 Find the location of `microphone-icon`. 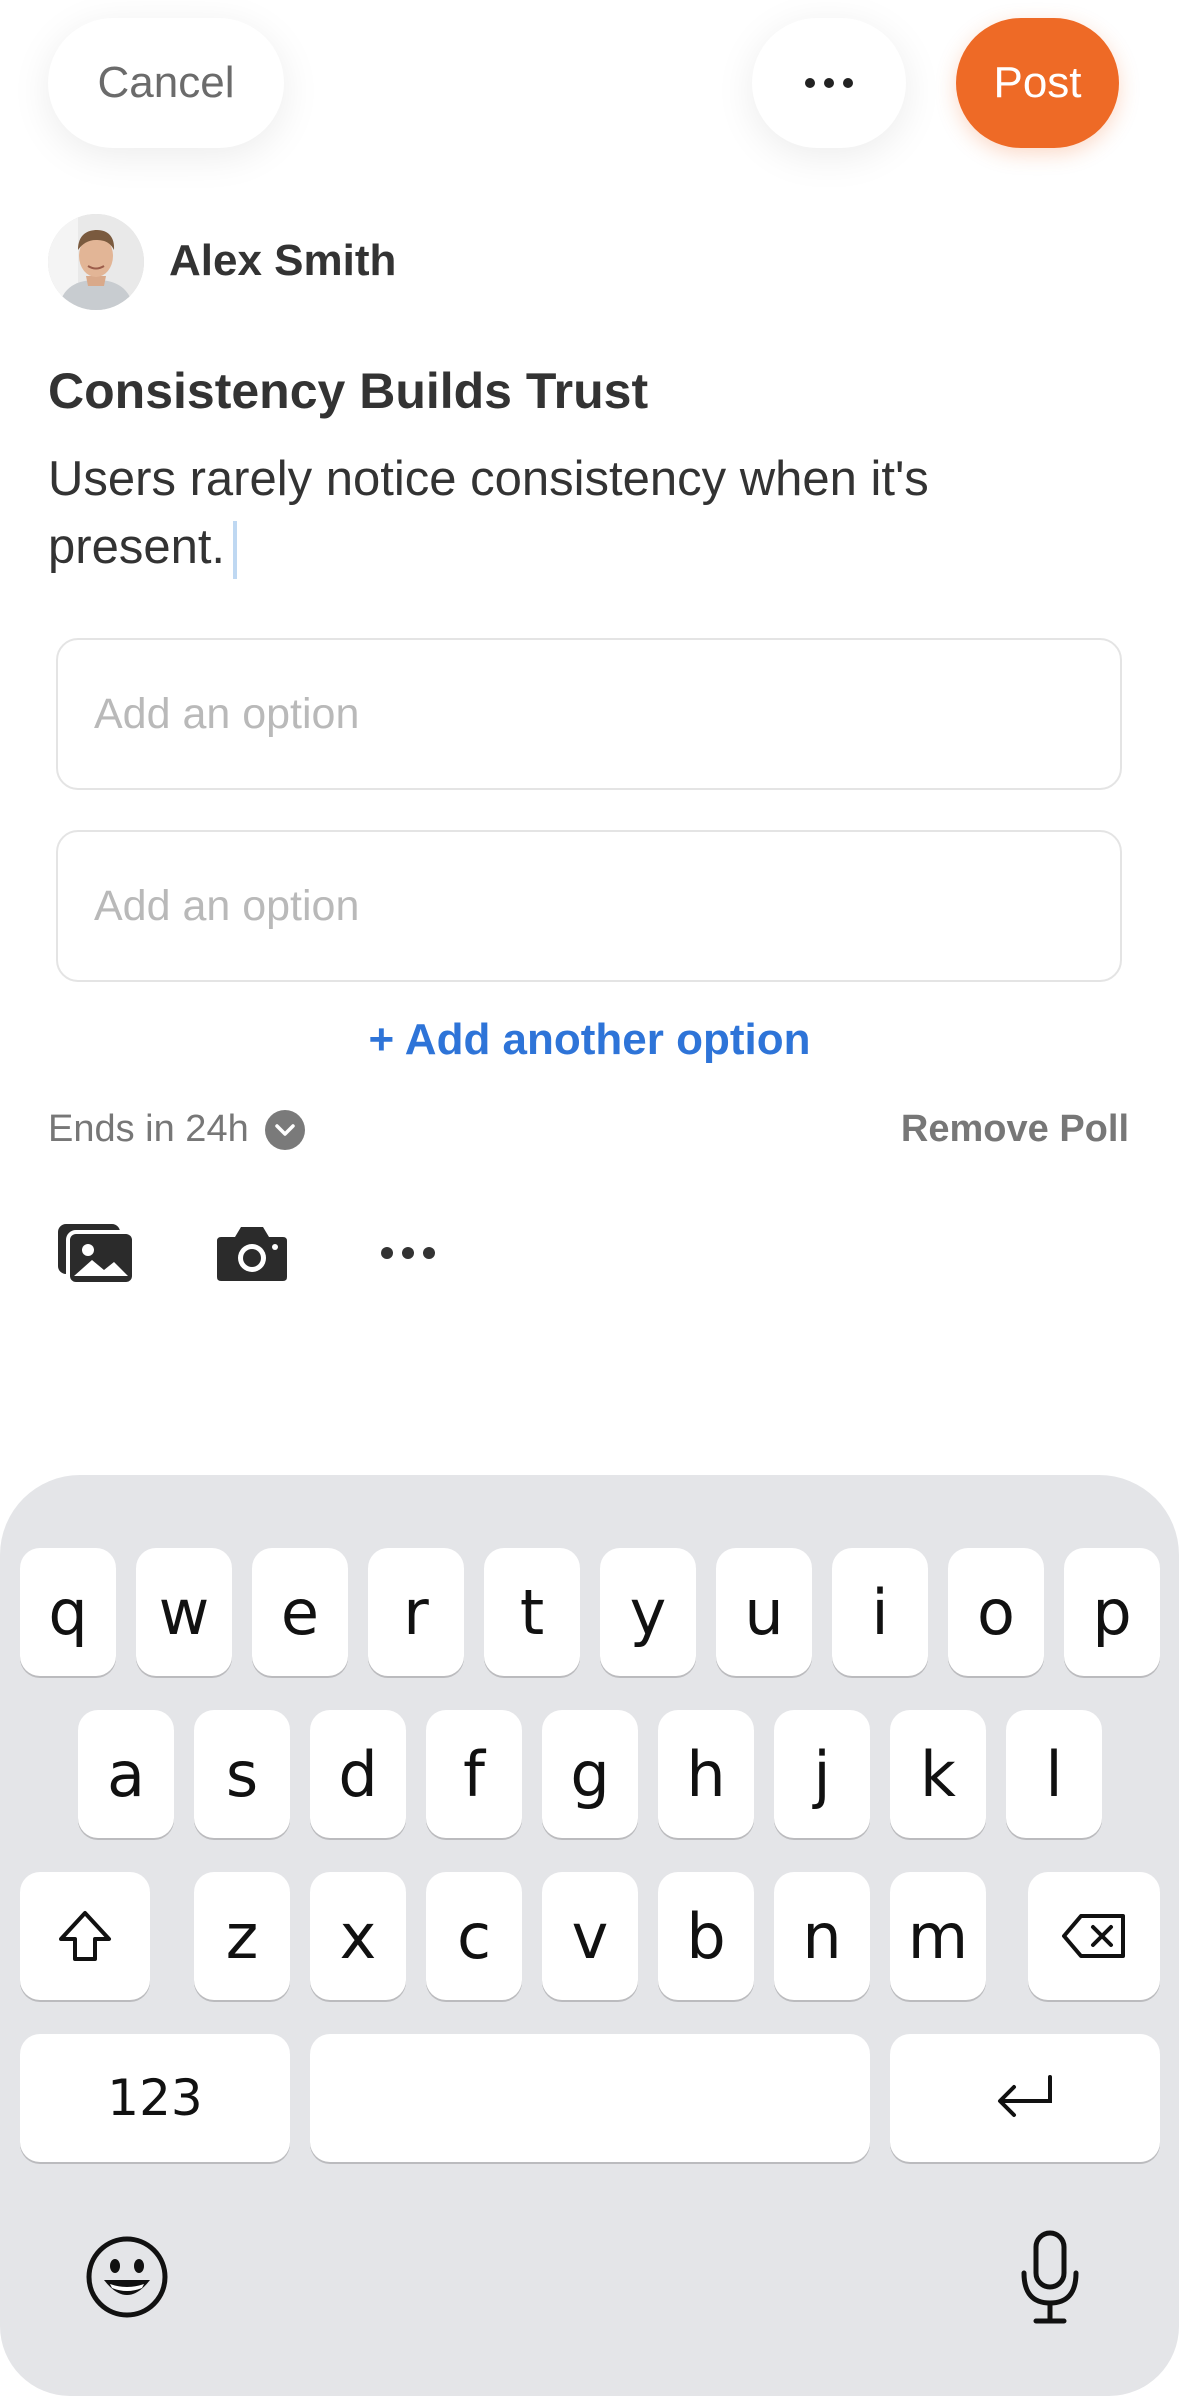

microphone-icon is located at coordinates (1050, 2277).